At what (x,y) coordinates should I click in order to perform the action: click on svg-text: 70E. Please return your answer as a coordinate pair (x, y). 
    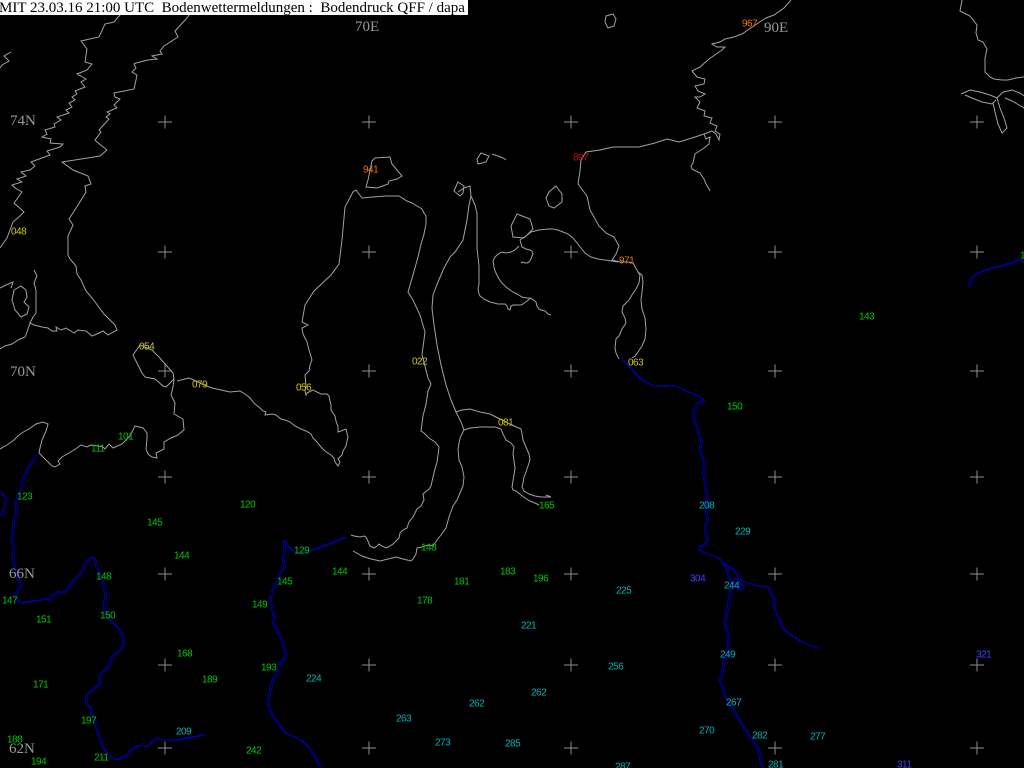
    Looking at the image, I should click on (367, 27).